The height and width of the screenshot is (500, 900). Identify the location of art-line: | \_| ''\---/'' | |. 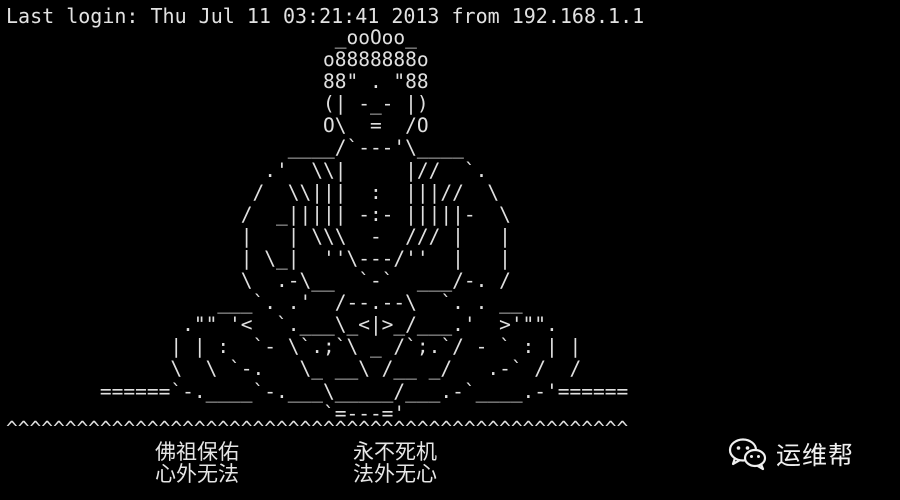
(258, 258).